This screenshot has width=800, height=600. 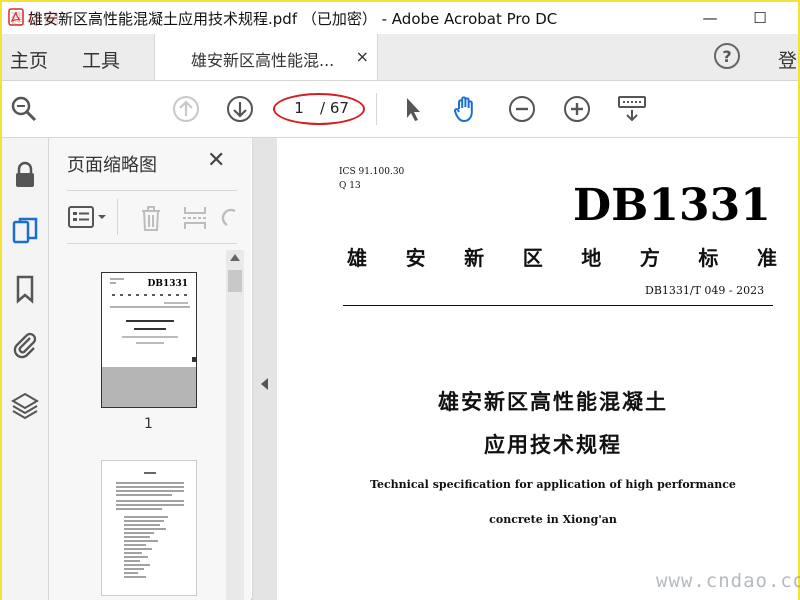 What do you see at coordinates (36, 19) in the screenshot?
I see `watermark-top-left: 建标网` at bounding box center [36, 19].